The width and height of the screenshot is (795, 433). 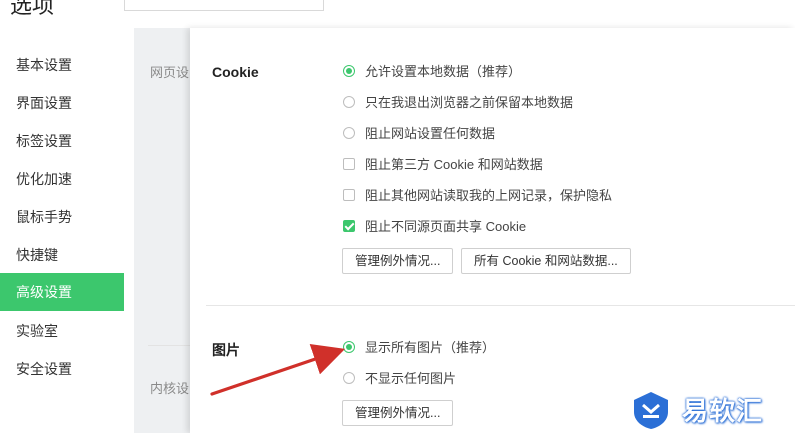 What do you see at coordinates (170, 388) in the screenshot?
I see `section-label-kernel: 内核设` at bounding box center [170, 388].